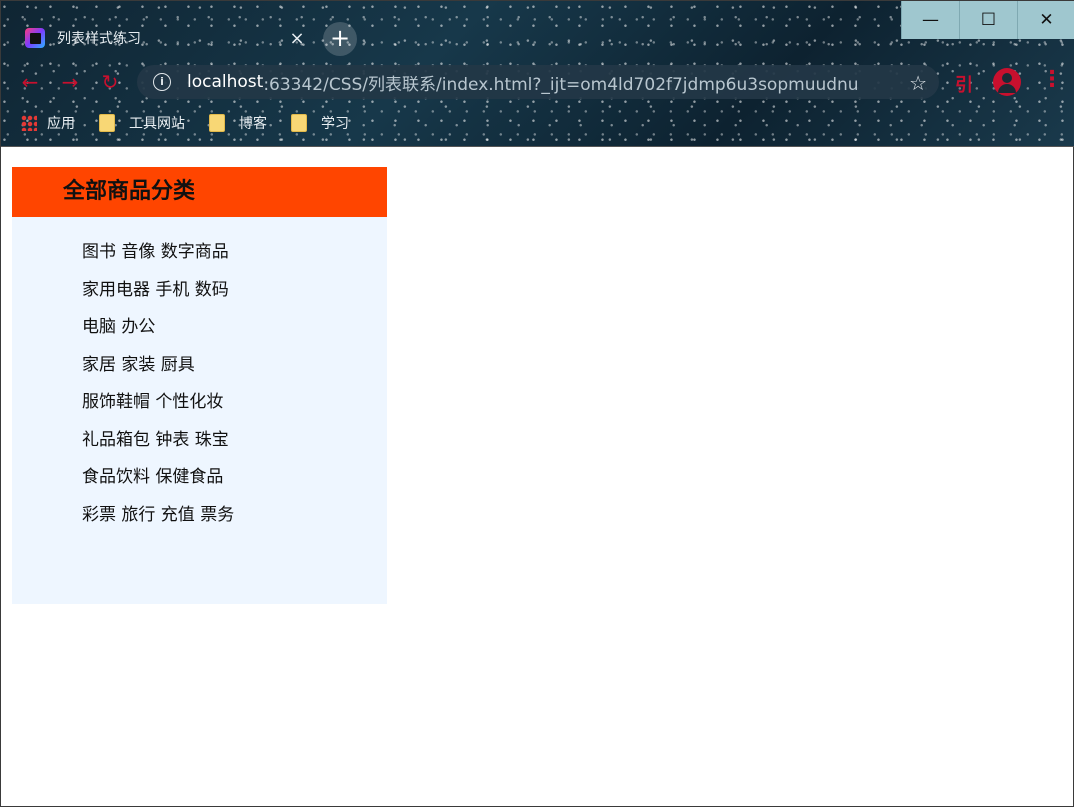  What do you see at coordinates (234, 522) in the screenshot?
I see `category-item: 彩票 旅行 充值 票务` at bounding box center [234, 522].